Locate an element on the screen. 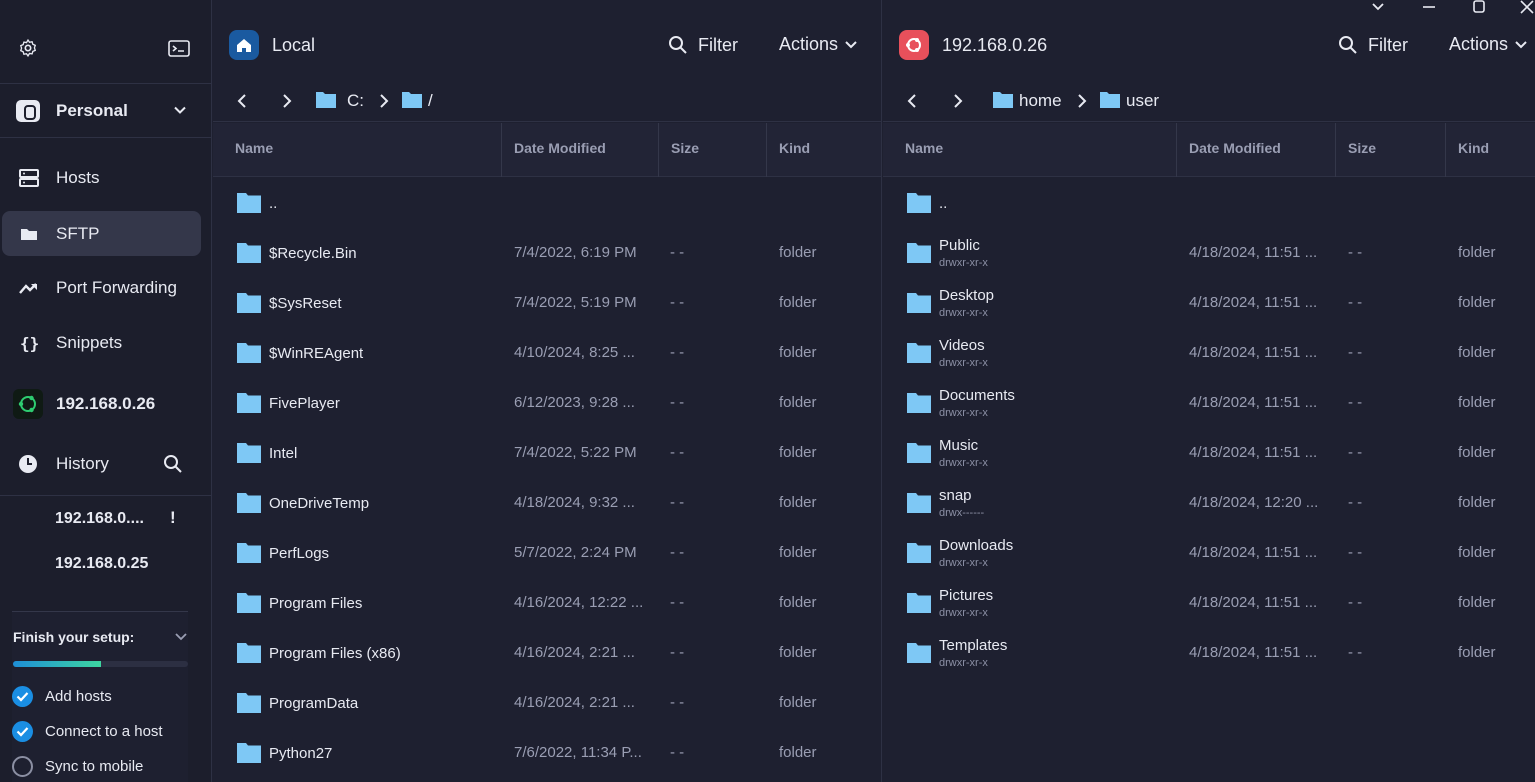 This screenshot has width=1535, height=782. file-date: 7/4/2022, 5:19 PM is located at coordinates (575, 302).